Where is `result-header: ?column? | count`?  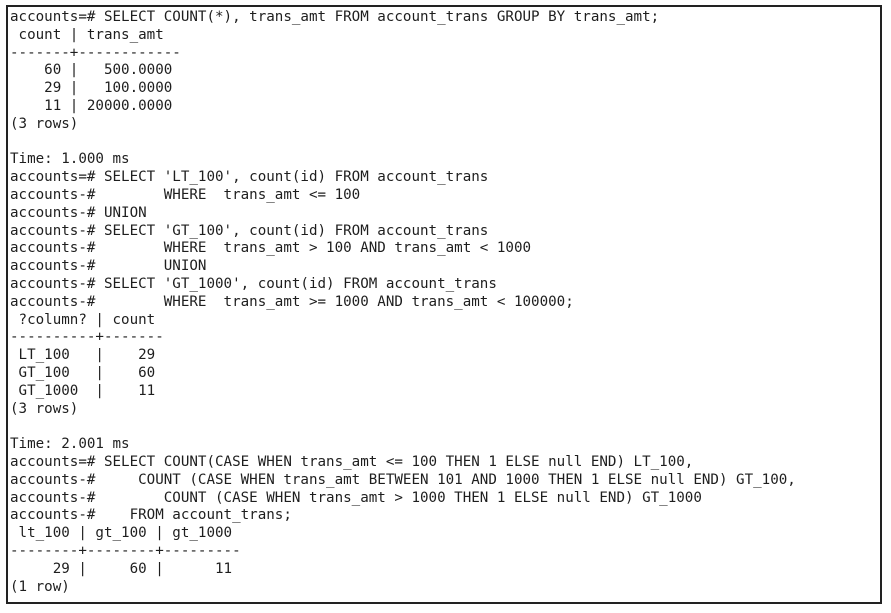
result-header: ?column? | count is located at coordinates (83, 319).